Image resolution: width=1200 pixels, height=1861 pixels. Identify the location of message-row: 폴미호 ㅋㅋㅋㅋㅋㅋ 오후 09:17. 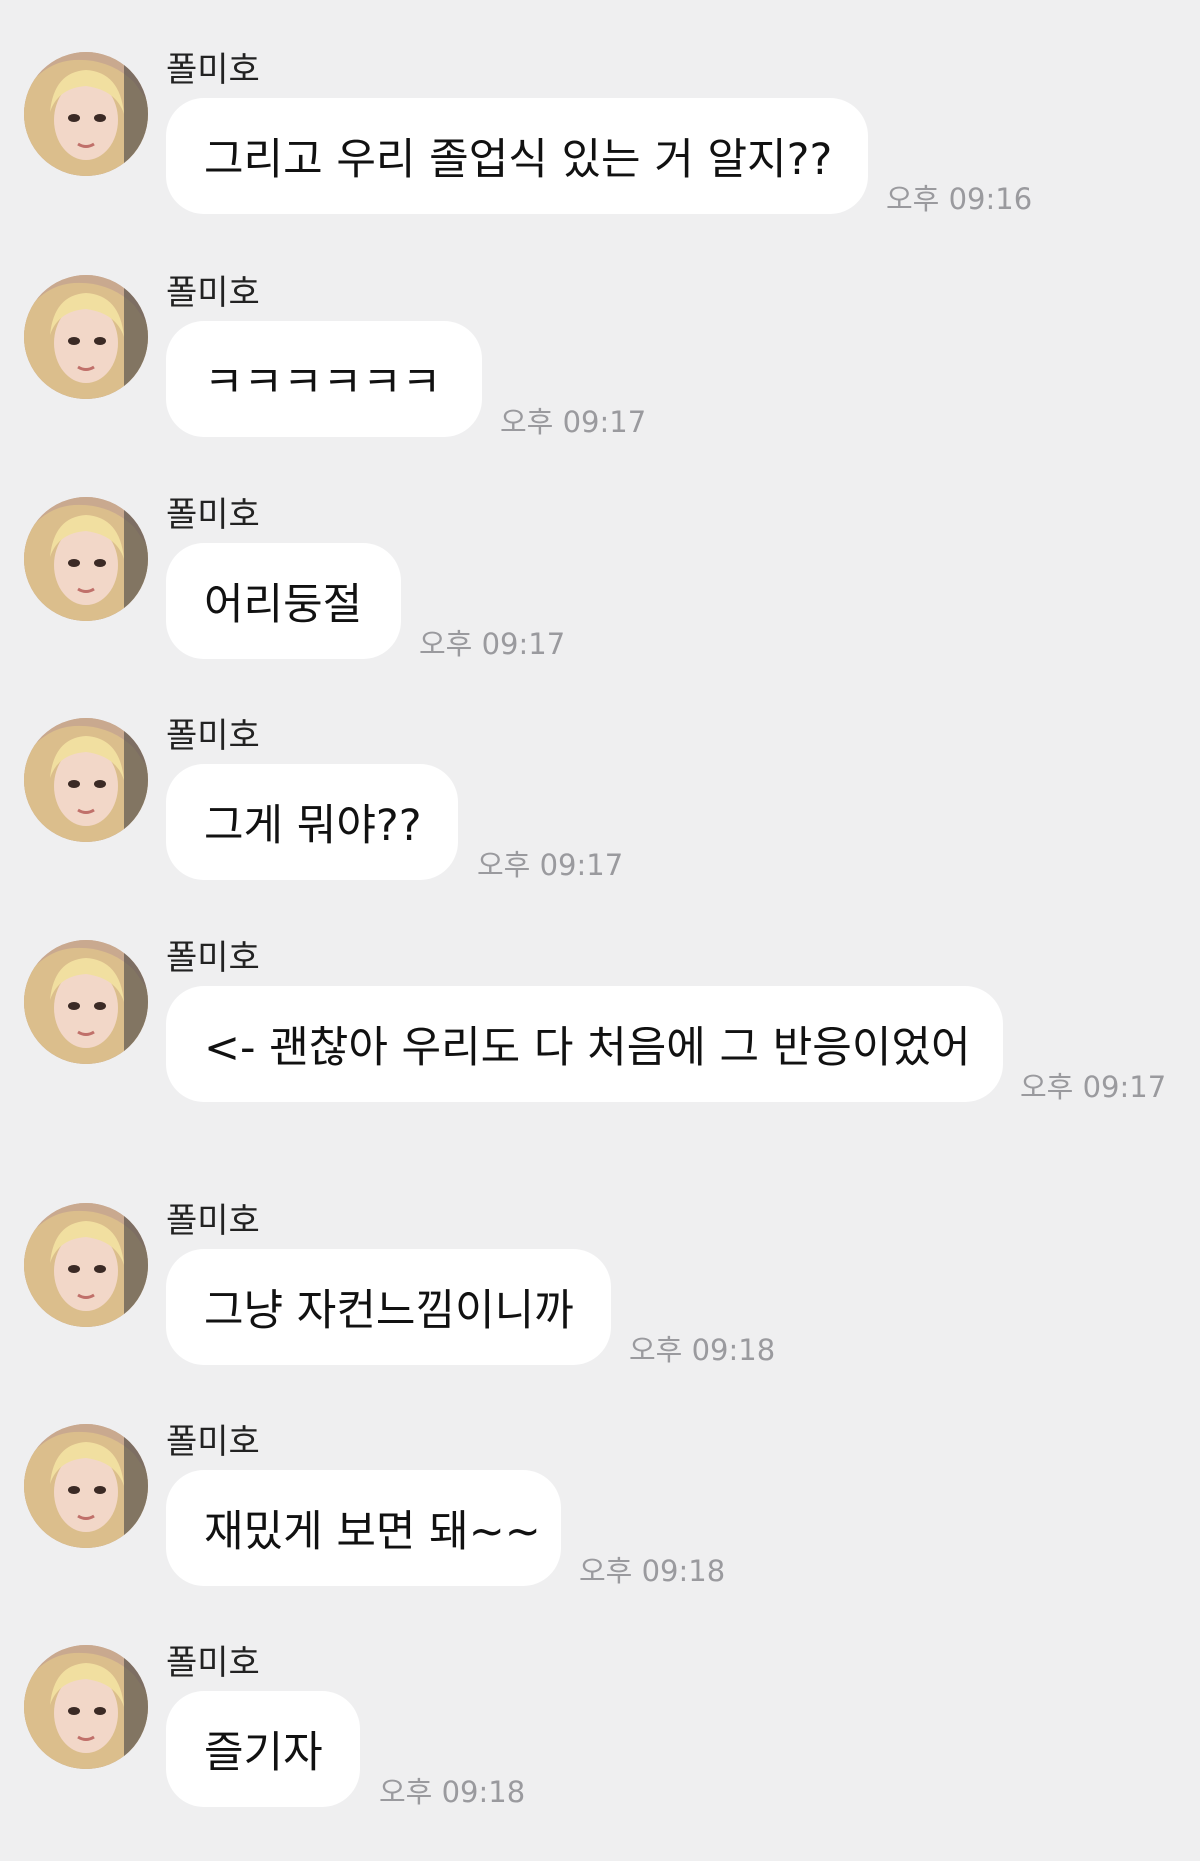
(600, 374).